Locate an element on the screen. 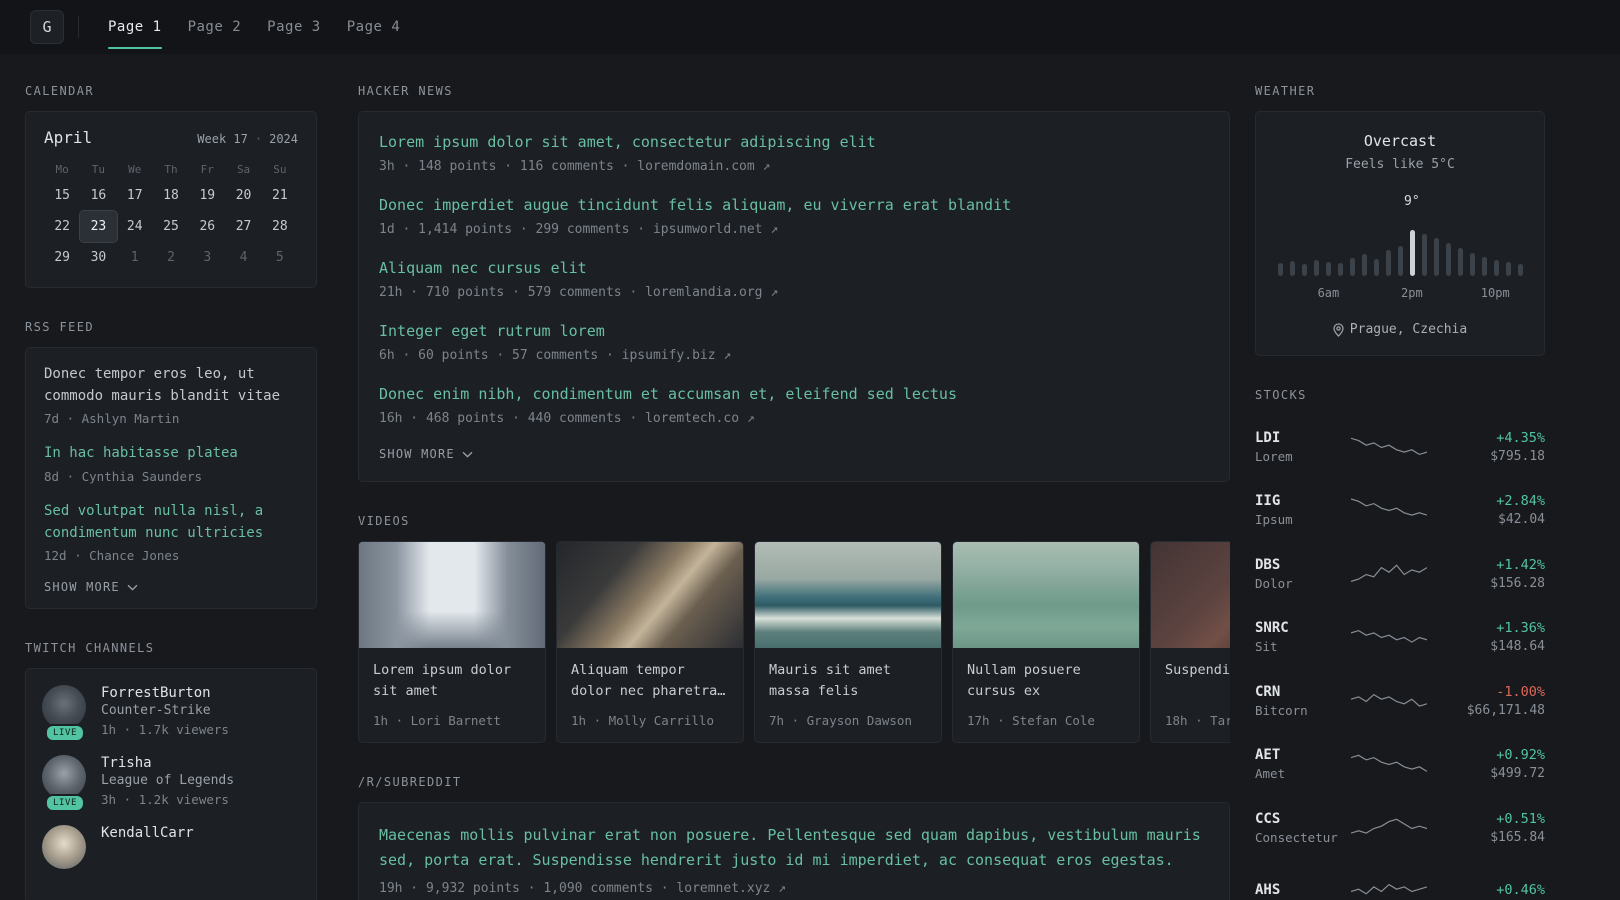 The height and width of the screenshot is (900, 1620). stock-ticker: AET is located at coordinates (1268, 755).